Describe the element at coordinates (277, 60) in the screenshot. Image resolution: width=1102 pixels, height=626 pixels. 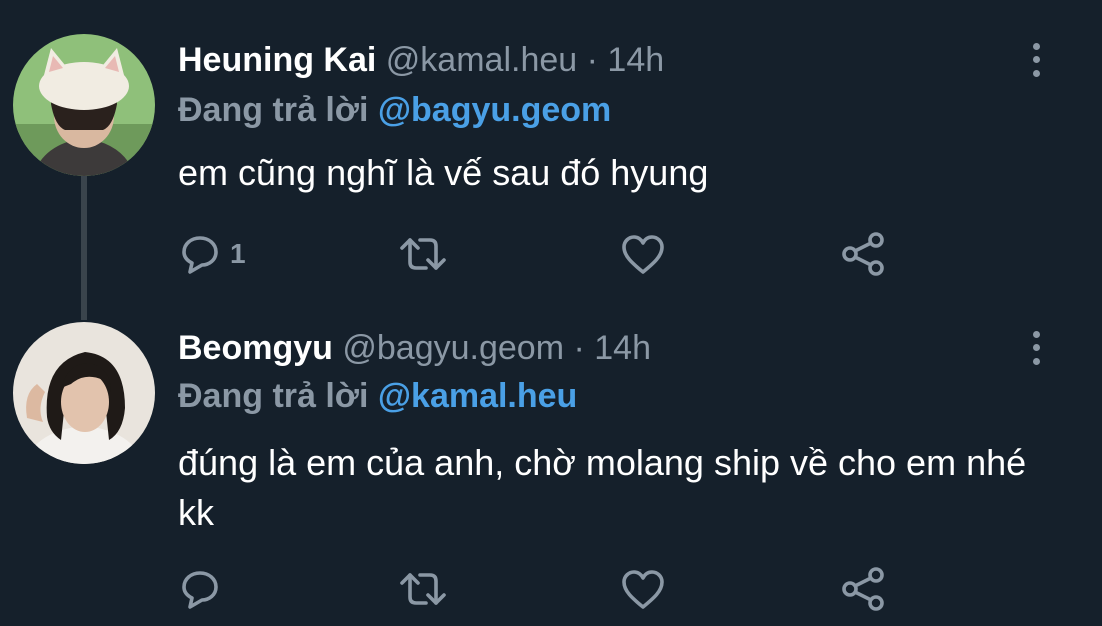
I see `display-name: Heuning Kai` at that location.